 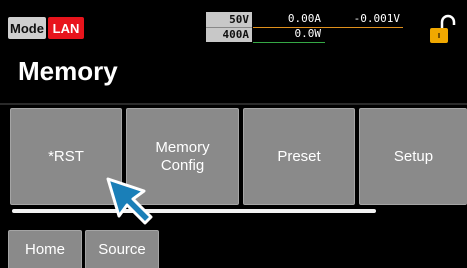 I want to click on current-range: 400A, so click(x=236, y=34).